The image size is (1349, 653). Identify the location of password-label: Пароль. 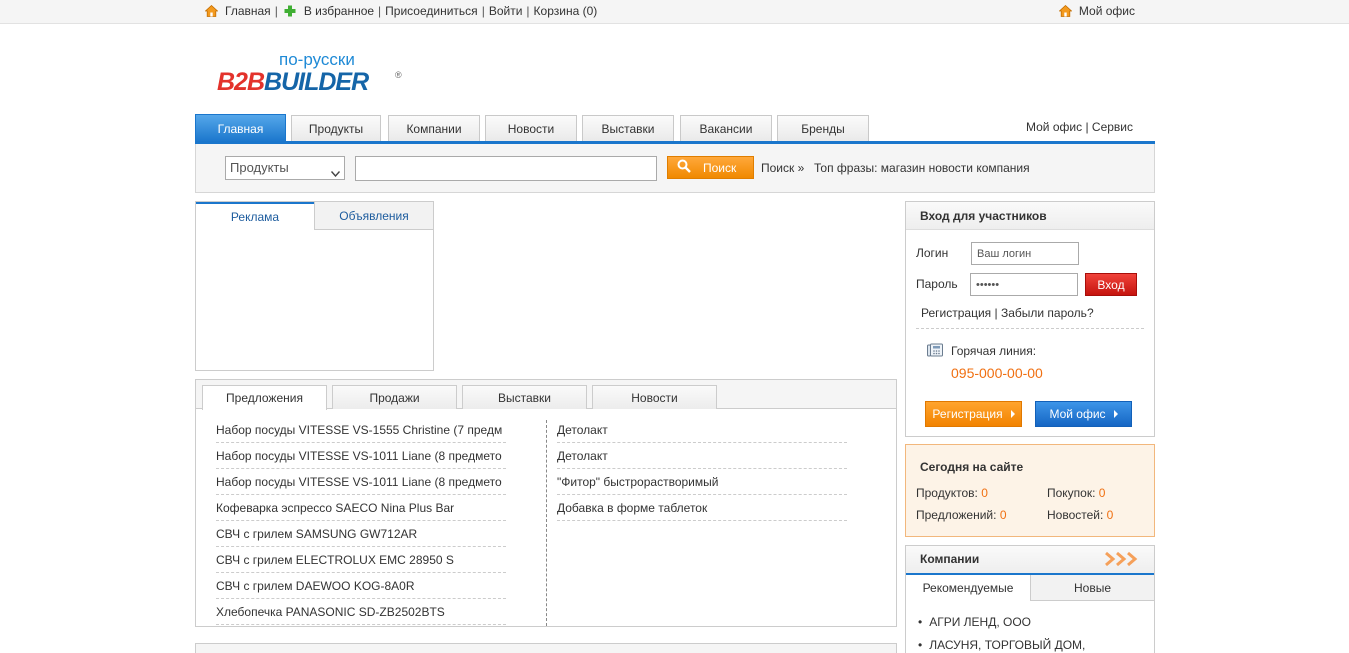
(937, 284).